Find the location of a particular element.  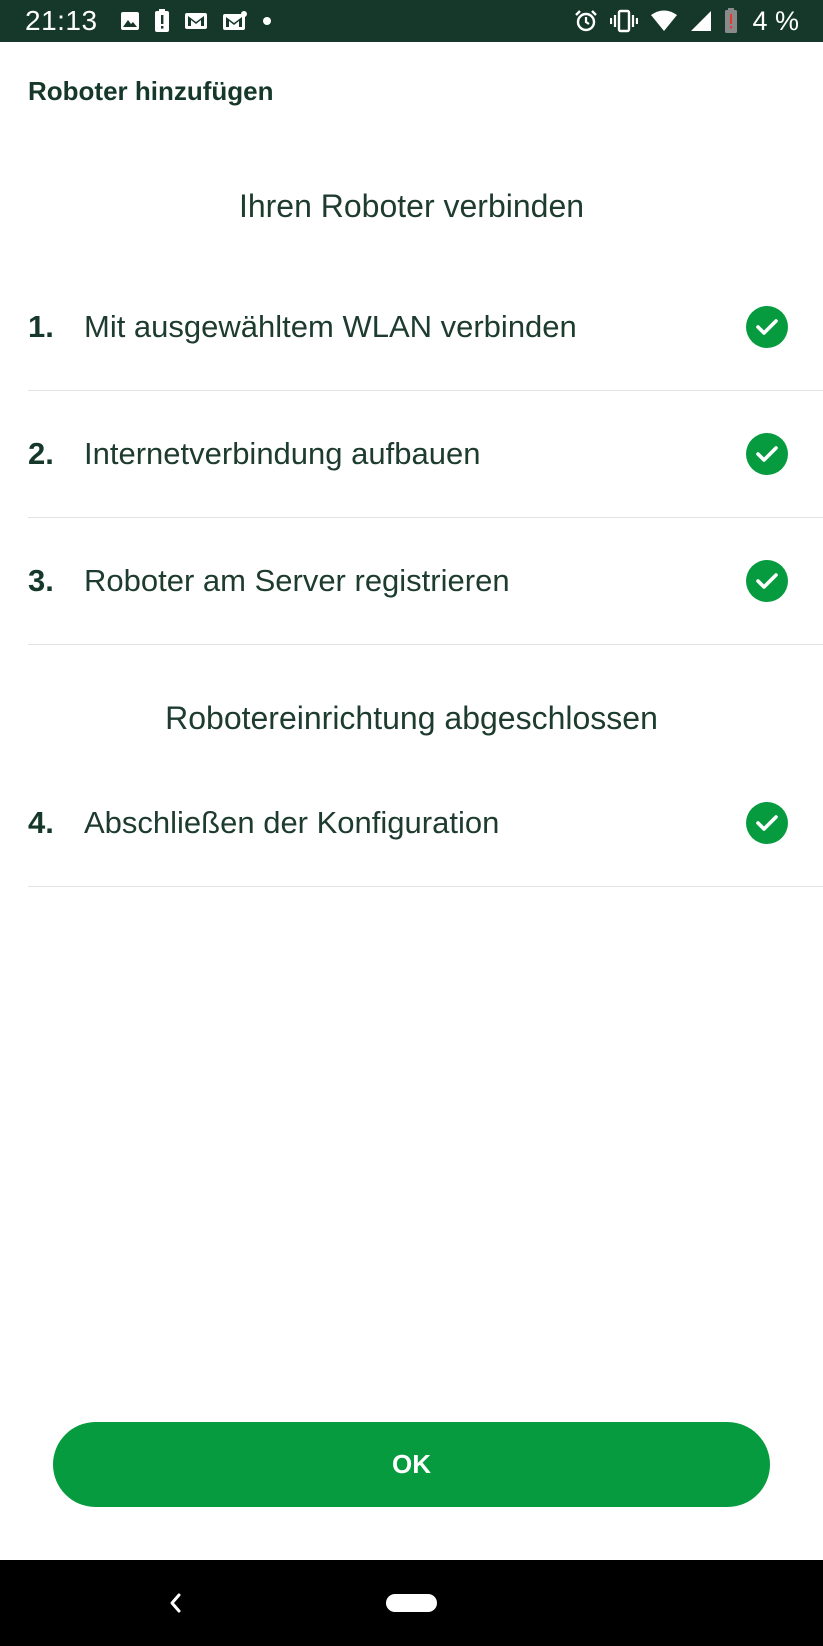

wifi-icon is located at coordinates (664, 21).